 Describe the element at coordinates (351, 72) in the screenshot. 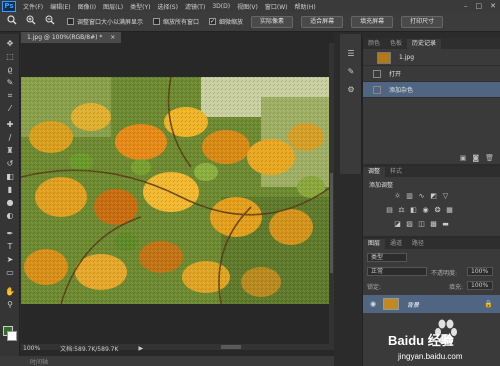

I see `brush-panel-icon: ✎` at that location.